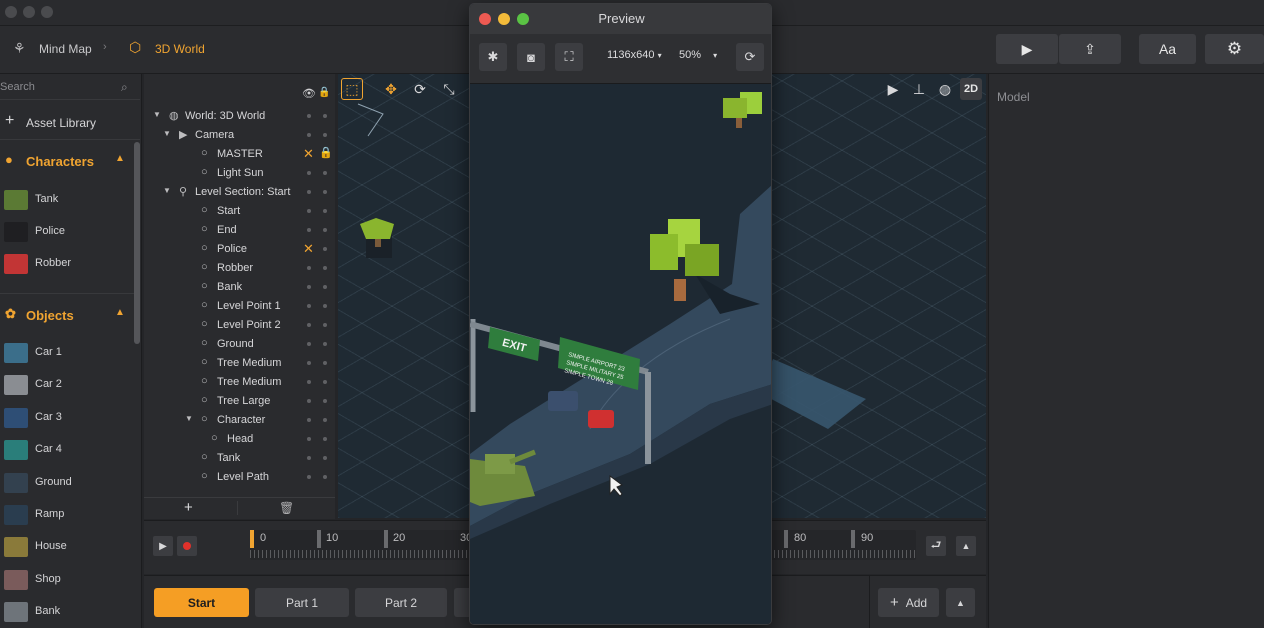 The image size is (1264, 628). I want to click on tree-node: ○ Start, so click(239, 211).